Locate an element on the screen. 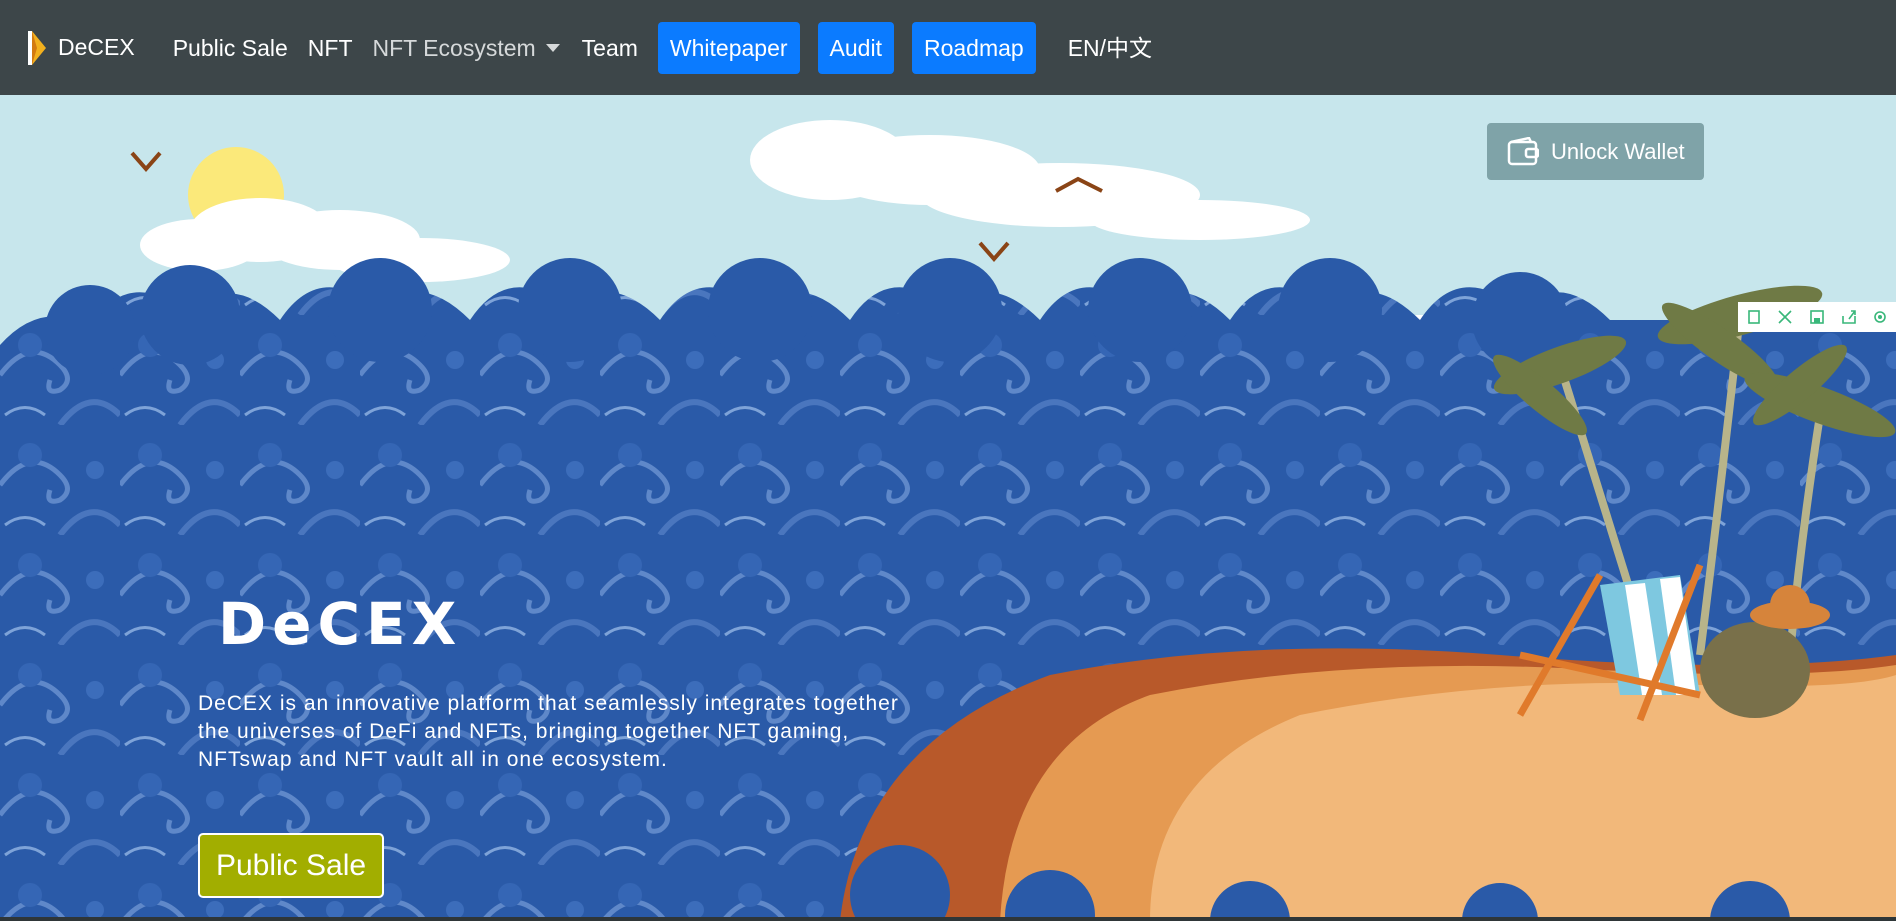  nav-public-sale: Public Sale is located at coordinates (230, 48).